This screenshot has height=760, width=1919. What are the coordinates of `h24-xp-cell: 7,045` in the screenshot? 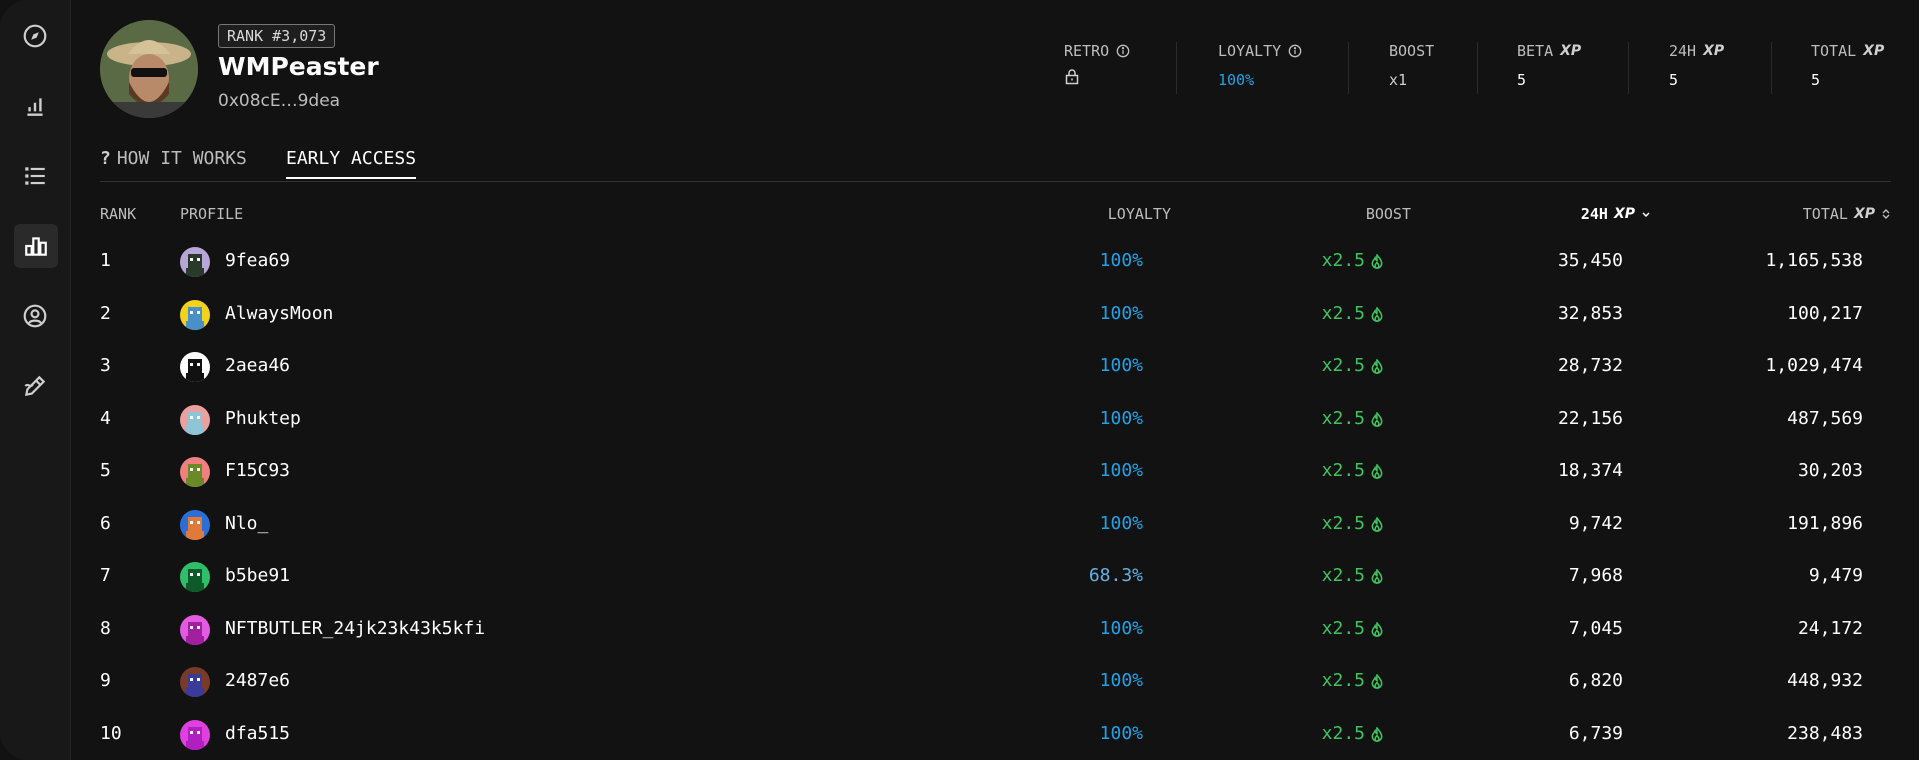 It's located at (1595, 628).